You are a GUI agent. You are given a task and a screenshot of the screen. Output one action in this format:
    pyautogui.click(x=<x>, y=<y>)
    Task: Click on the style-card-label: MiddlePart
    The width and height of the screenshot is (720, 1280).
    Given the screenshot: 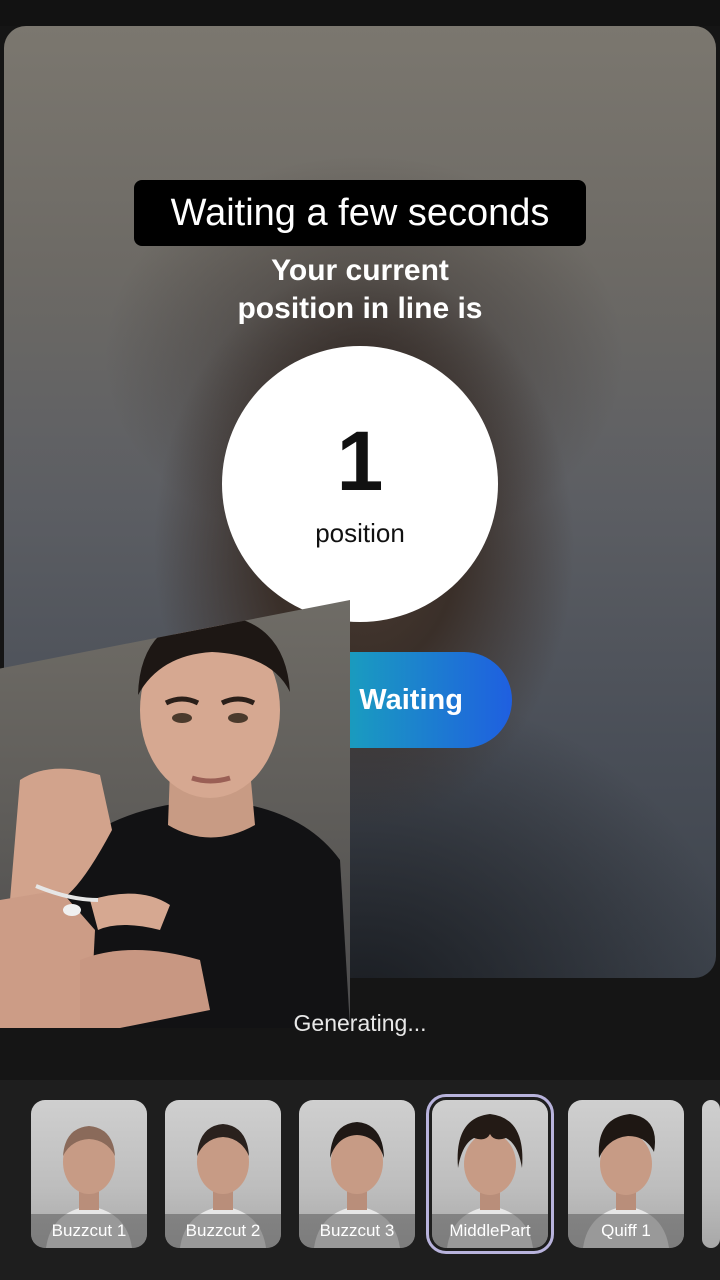 What is the action you would take?
    pyautogui.click(x=490, y=1231)
    